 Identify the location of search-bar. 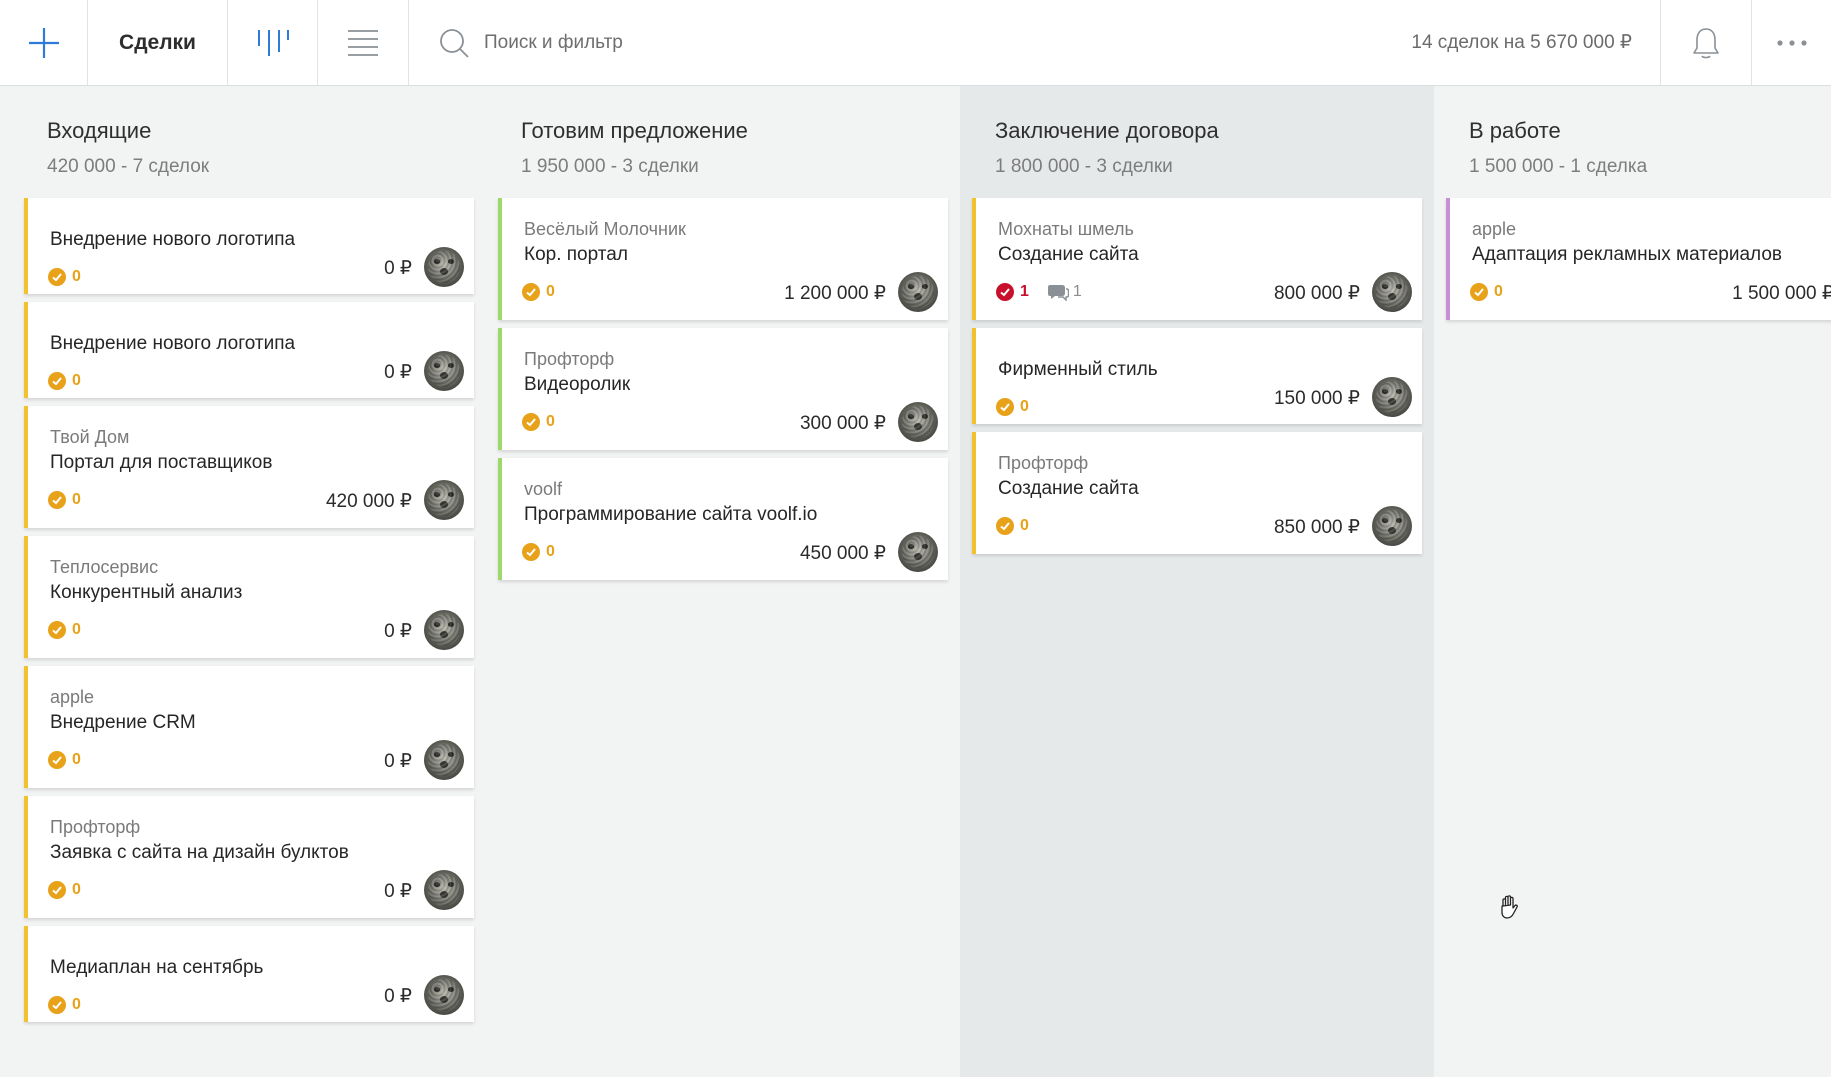
(651, 42).